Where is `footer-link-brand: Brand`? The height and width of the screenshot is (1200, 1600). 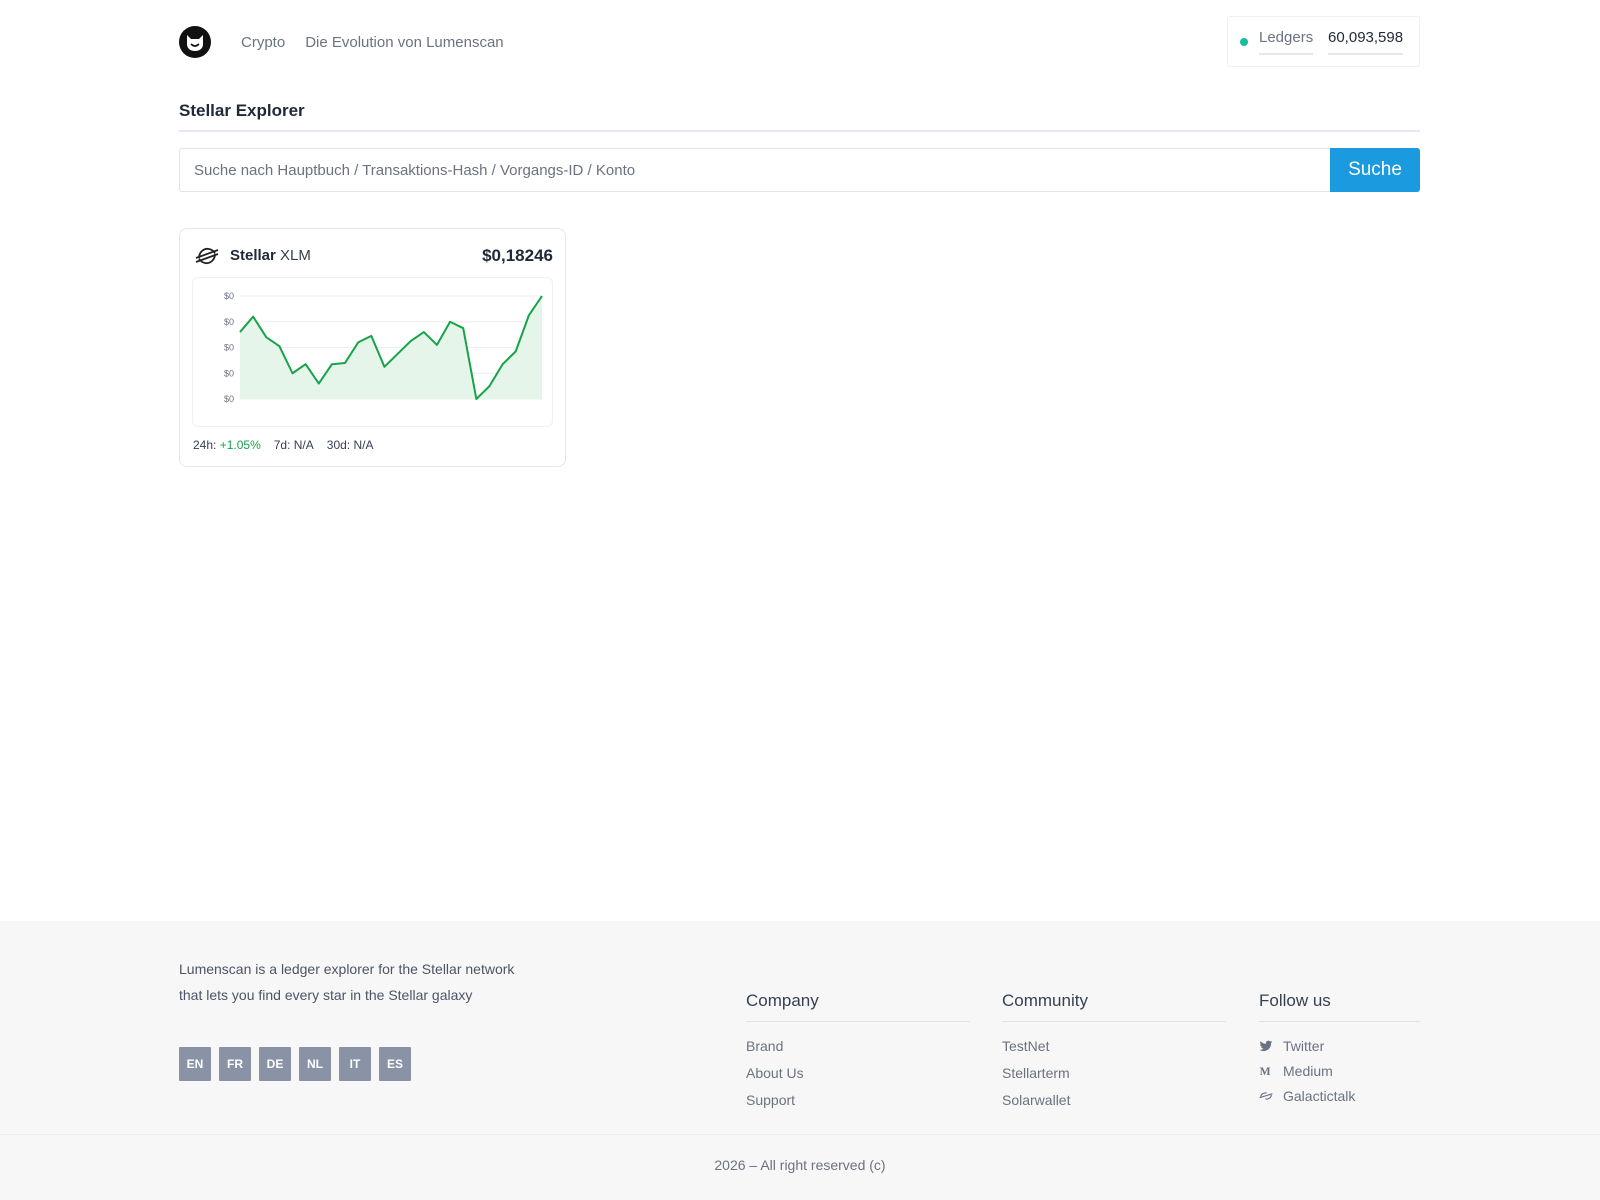 footer-link-brand: Brand is located at coordinates (858, 1046).